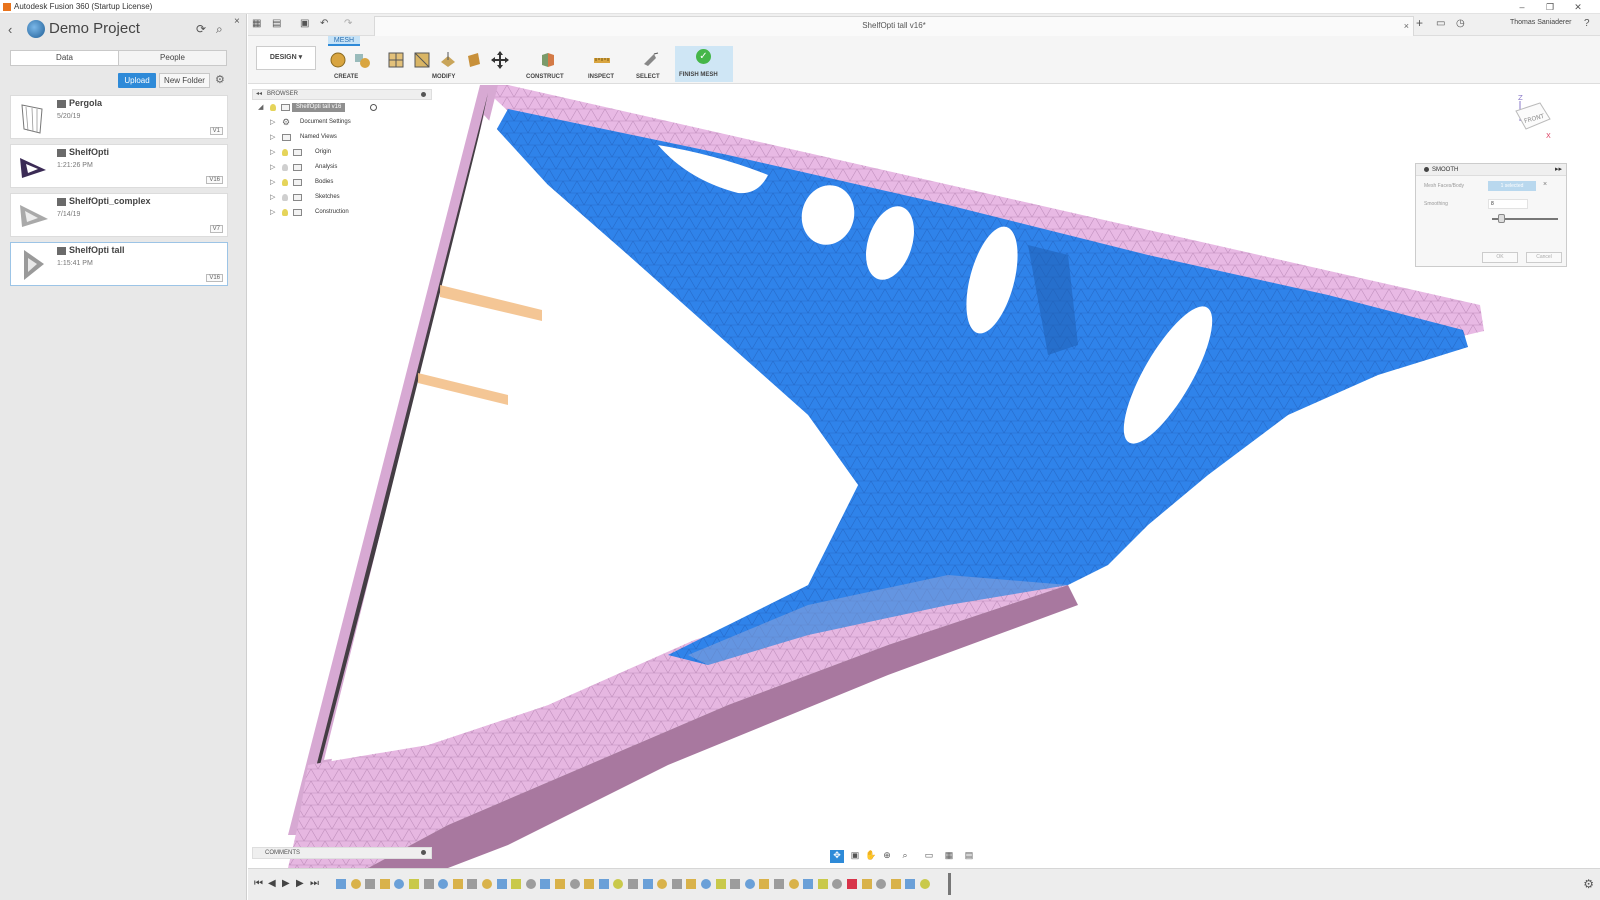 The height and width of the screenshot is (900, 1600). What do you see at coordinates (1532, 116) in the screenshot?
I see `view-cube: Z FRONT X` at bounding box center [1532, 116].